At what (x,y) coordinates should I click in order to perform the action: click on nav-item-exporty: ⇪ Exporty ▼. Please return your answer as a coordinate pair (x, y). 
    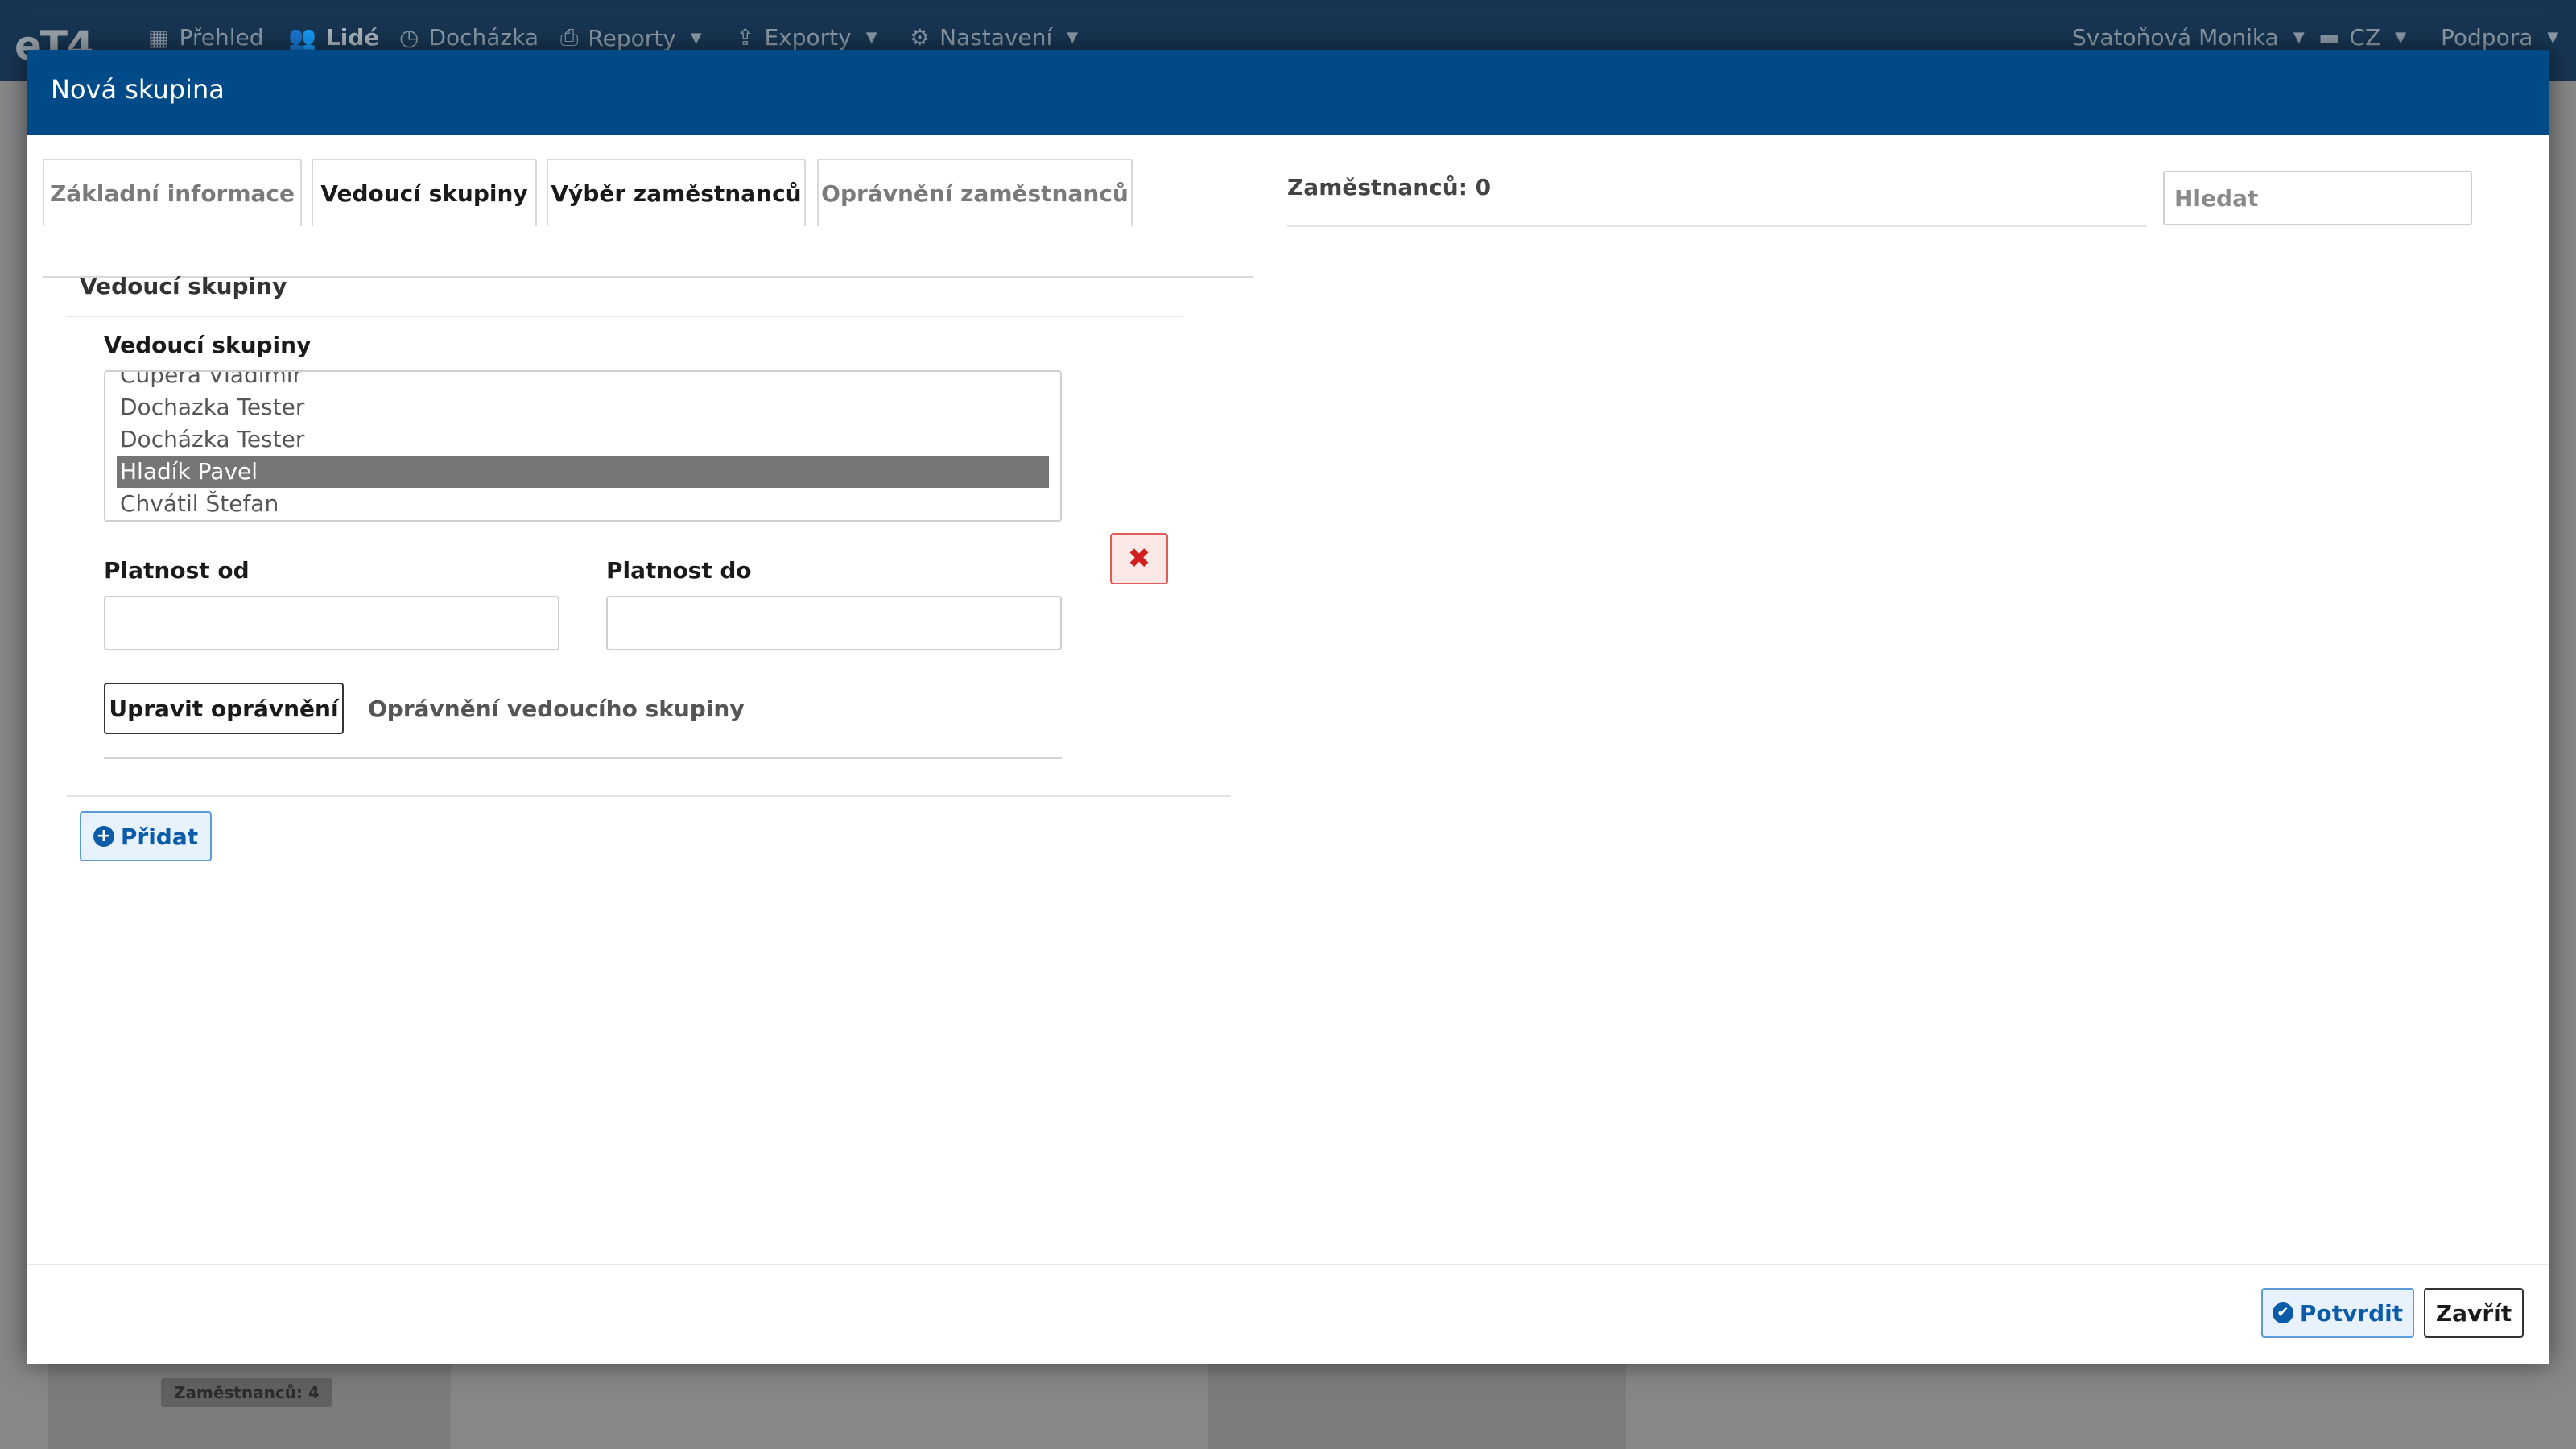
    Looking at the image, I should click on (806, 37).